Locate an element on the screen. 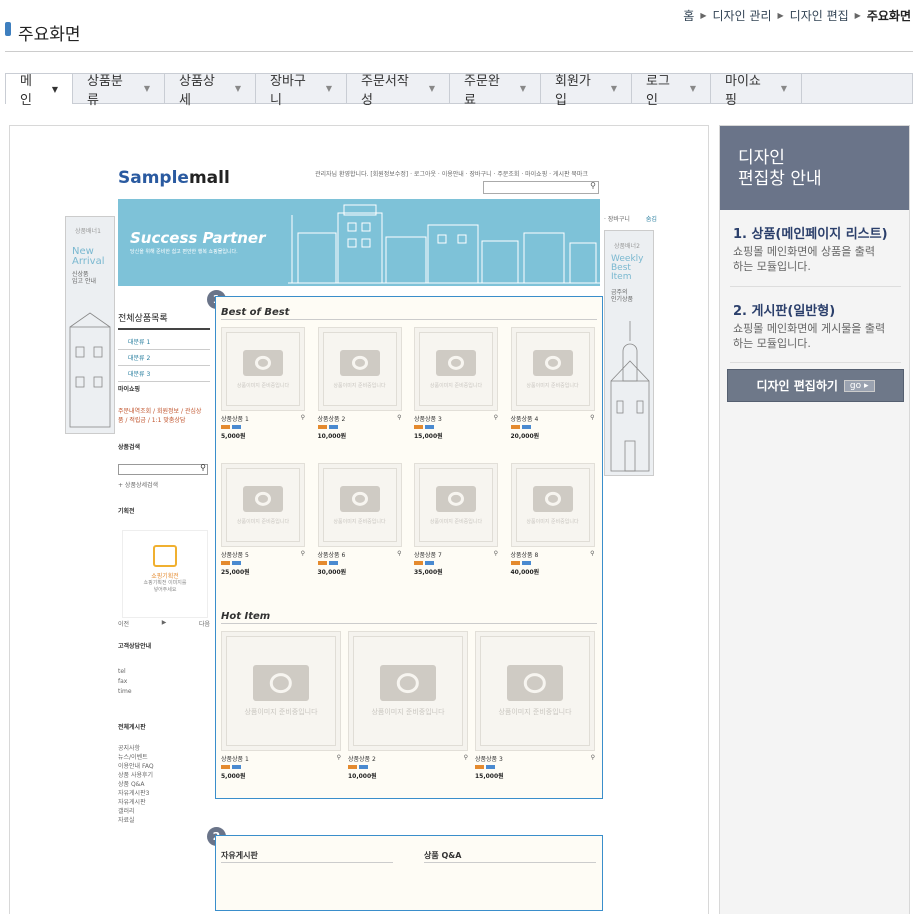  go-label: go is located at coordinates (855, 385).